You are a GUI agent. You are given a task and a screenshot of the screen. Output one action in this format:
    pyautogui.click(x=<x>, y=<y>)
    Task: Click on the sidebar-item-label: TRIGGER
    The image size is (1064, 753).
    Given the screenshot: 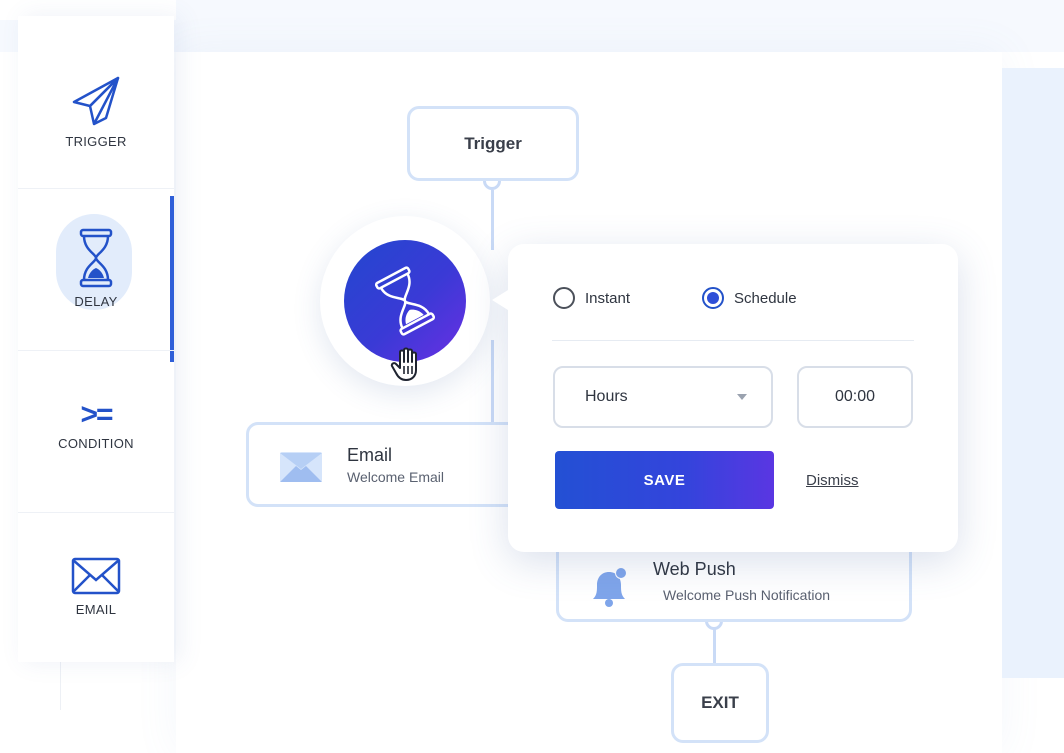 What is the action you would take?
    pyautogui.click(x=96, y=141)
    